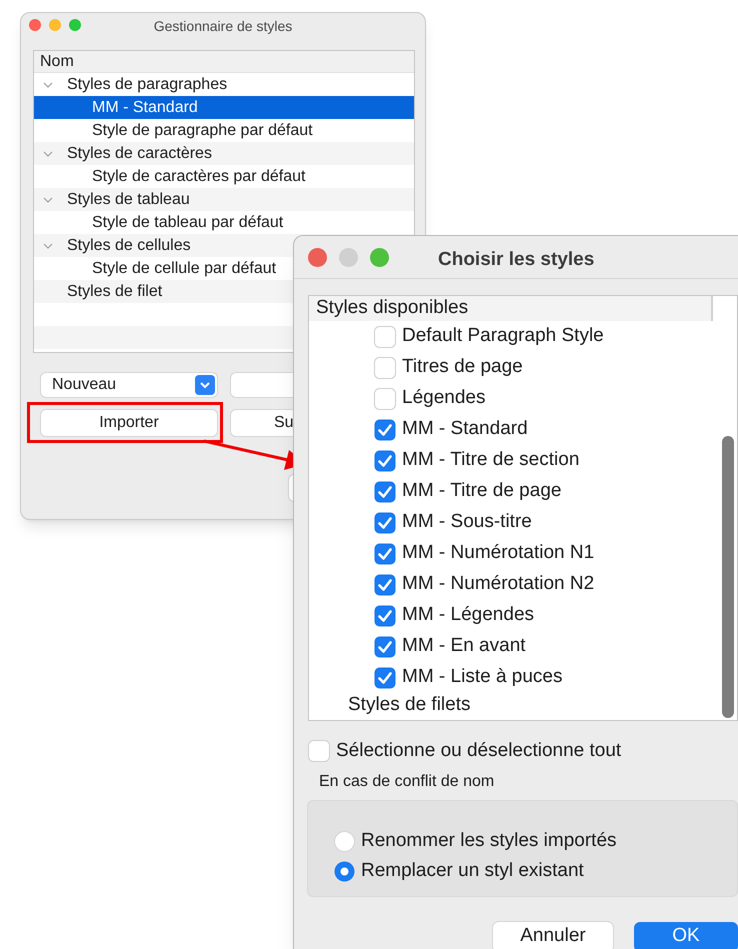 Image resolution: width=738 pixels, height=949 pixels. I want to click on radio-label: Remplacer un styl existant, so click(472, 871).